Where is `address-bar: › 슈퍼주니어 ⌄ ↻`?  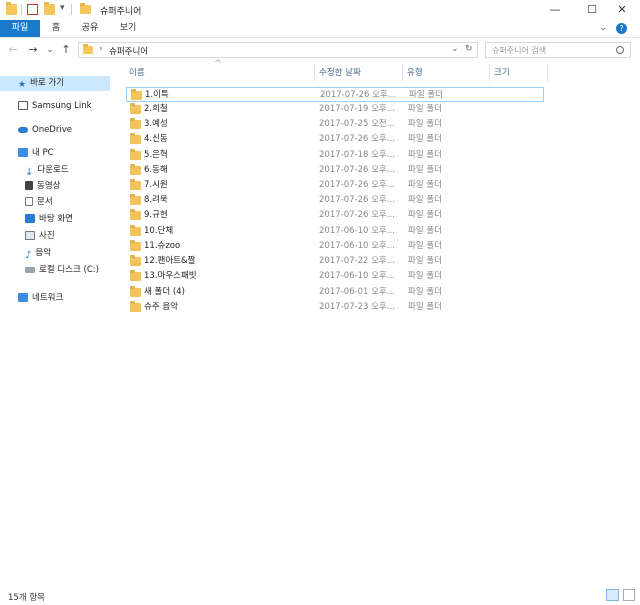 address-bar: › 슈퍼주니어 ⌄ ↻ is located at coordinates (278, 50).